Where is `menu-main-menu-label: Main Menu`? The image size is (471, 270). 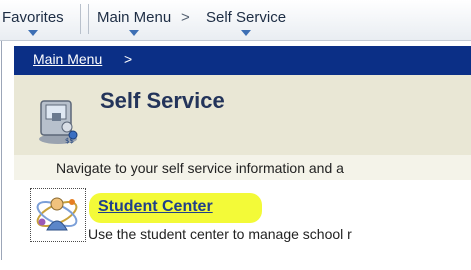
menu-main-menu-label: Main Menu is located at coordinates (134, 17).